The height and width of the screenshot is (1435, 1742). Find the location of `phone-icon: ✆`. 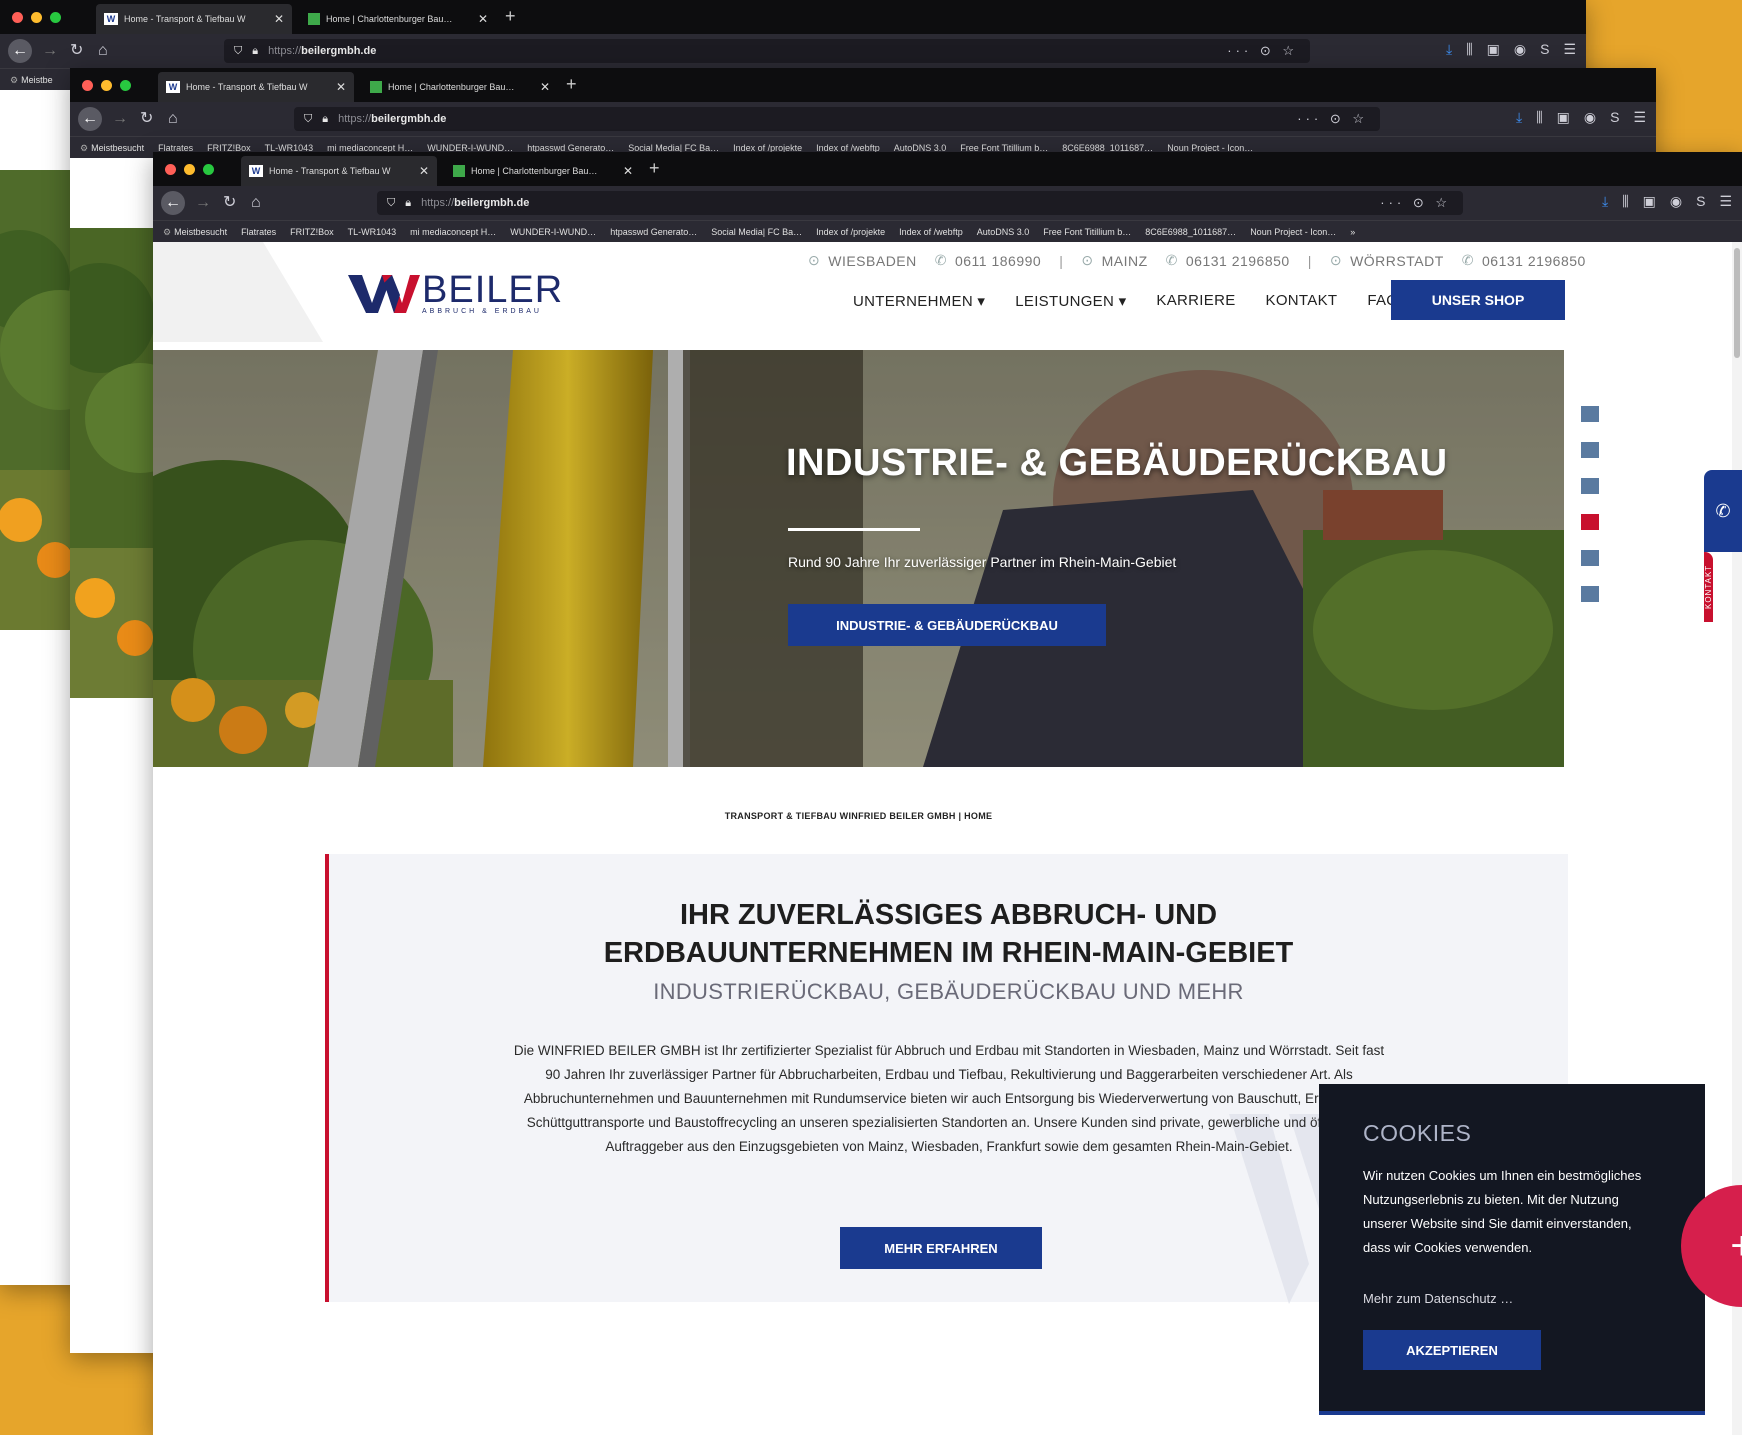

phone-icon: ✆ is located at coordinates (1723, 511).